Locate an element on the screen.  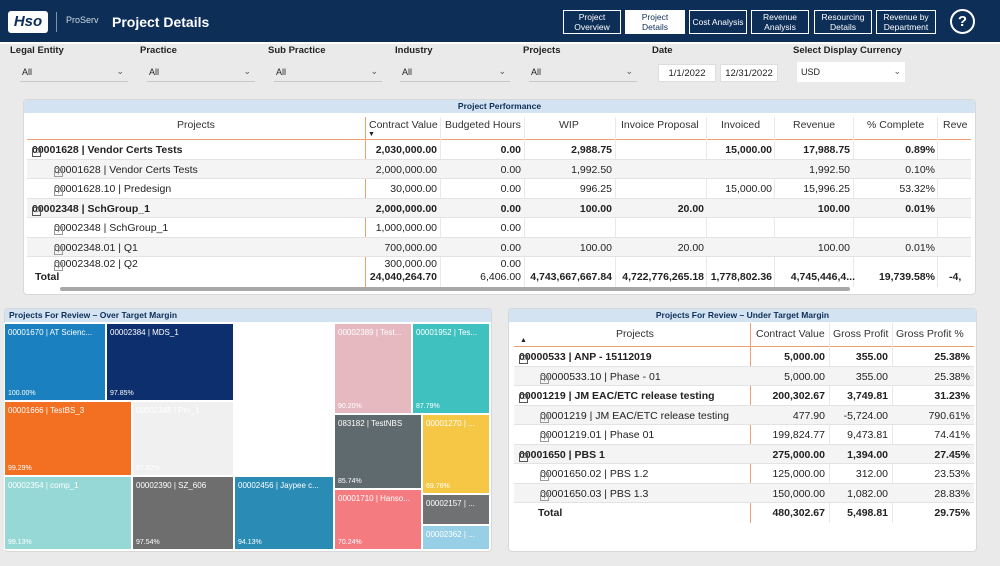
sort-asc-icon: ▲ is located at coordinates (523, 340).